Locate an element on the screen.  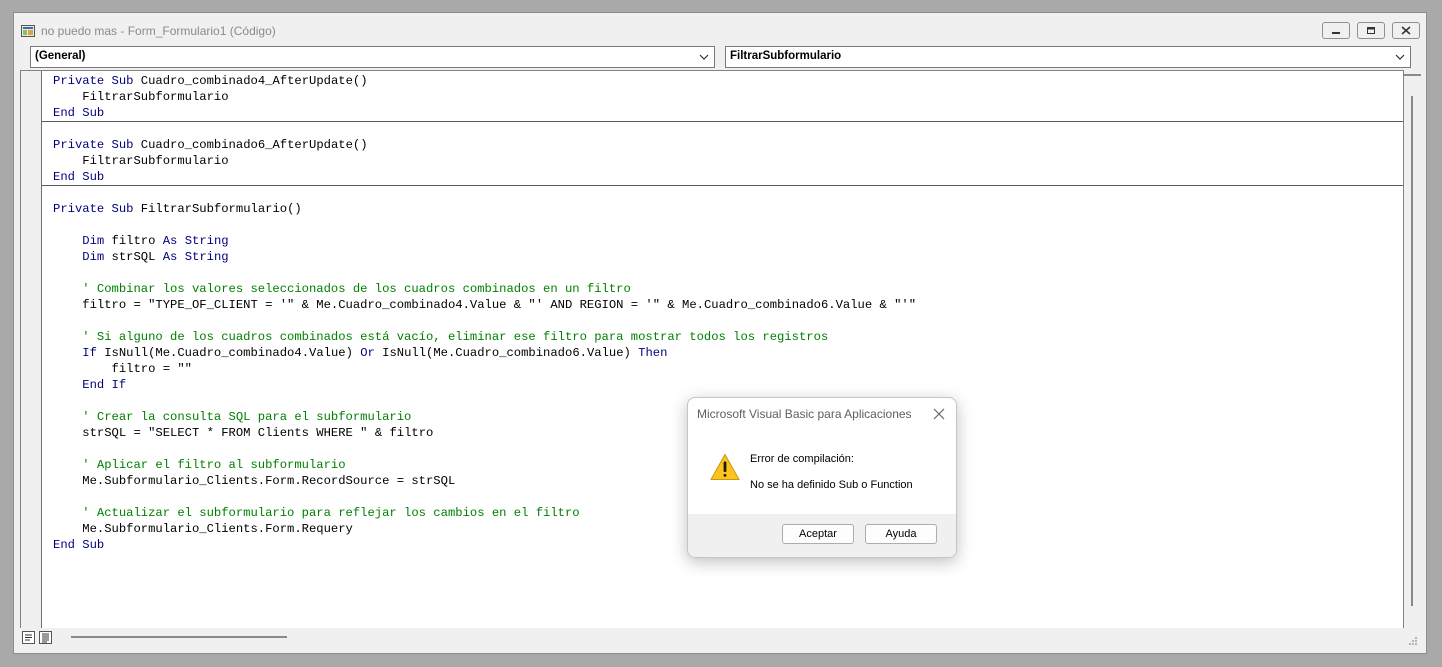
dialog-title: Microsoft Visual Basic para Aplicaciones is located at coordinates (804, 414).